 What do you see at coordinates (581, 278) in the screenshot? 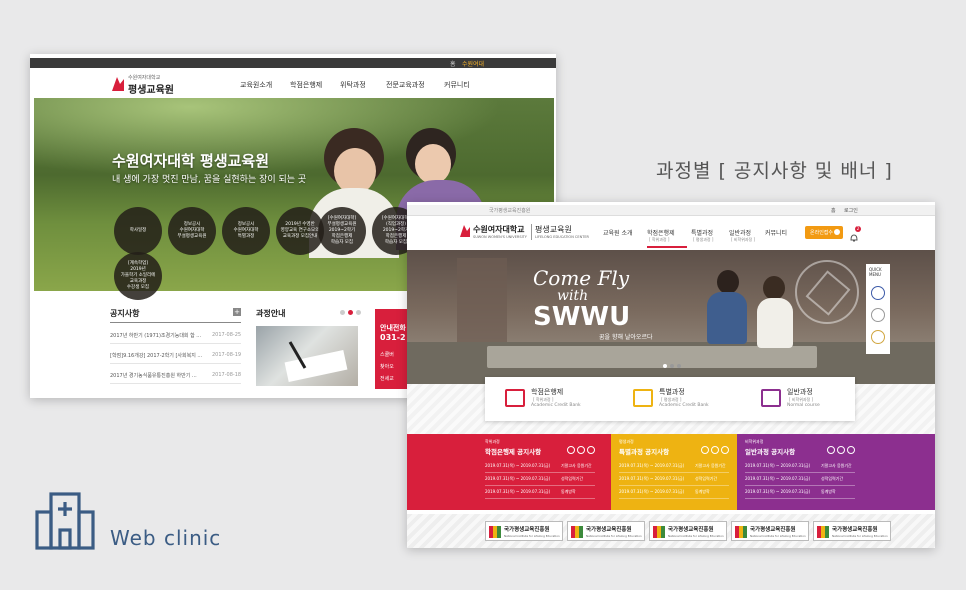
I see `hero-script-1: Come Fly` at bounding box center [581, 278].